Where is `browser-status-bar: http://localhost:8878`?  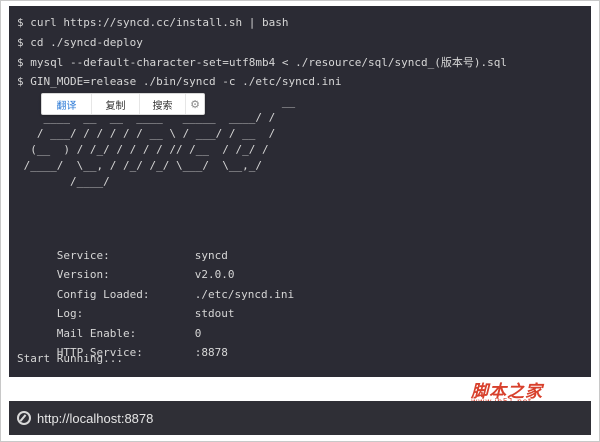 browser-status-bar: http://localhost:8878 is located at coordinates (300, 418).